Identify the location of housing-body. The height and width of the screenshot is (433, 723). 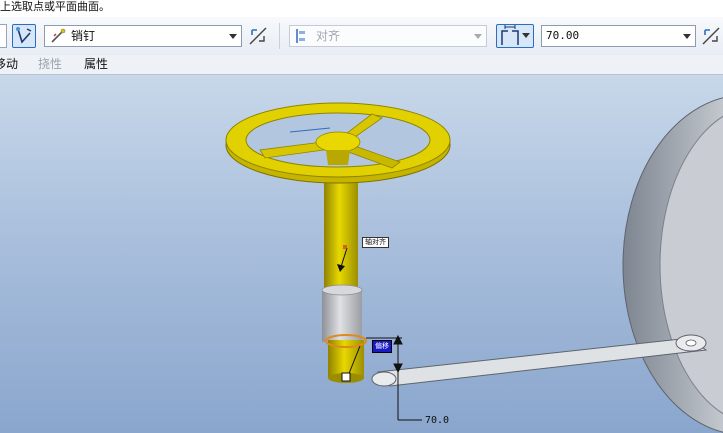
(672, 265).